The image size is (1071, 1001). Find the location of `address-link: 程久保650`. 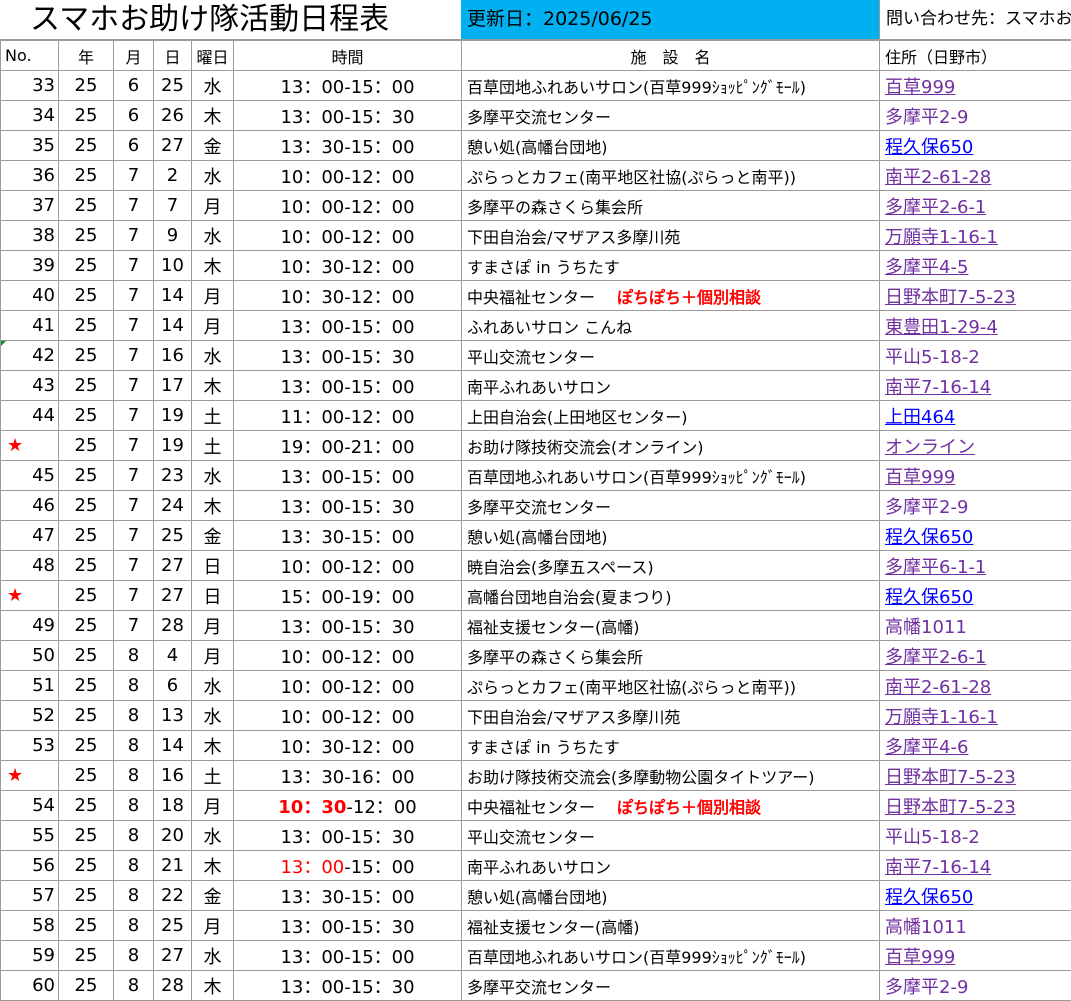

address-link: 程久保650 is located at coordinates (929, 147).